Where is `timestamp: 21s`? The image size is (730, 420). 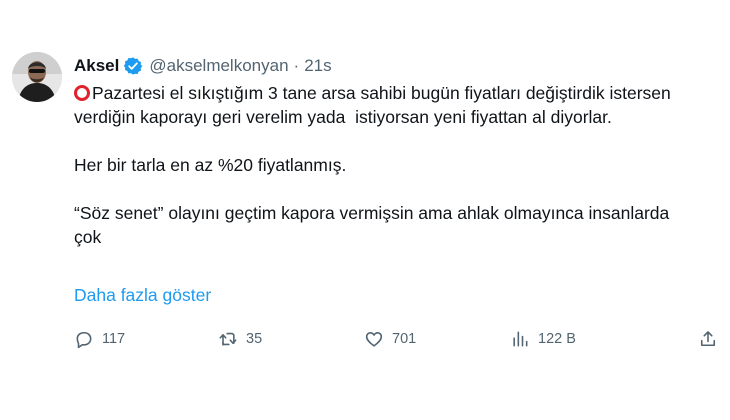 timestamp: 21s is located at coordinates (317, 66).